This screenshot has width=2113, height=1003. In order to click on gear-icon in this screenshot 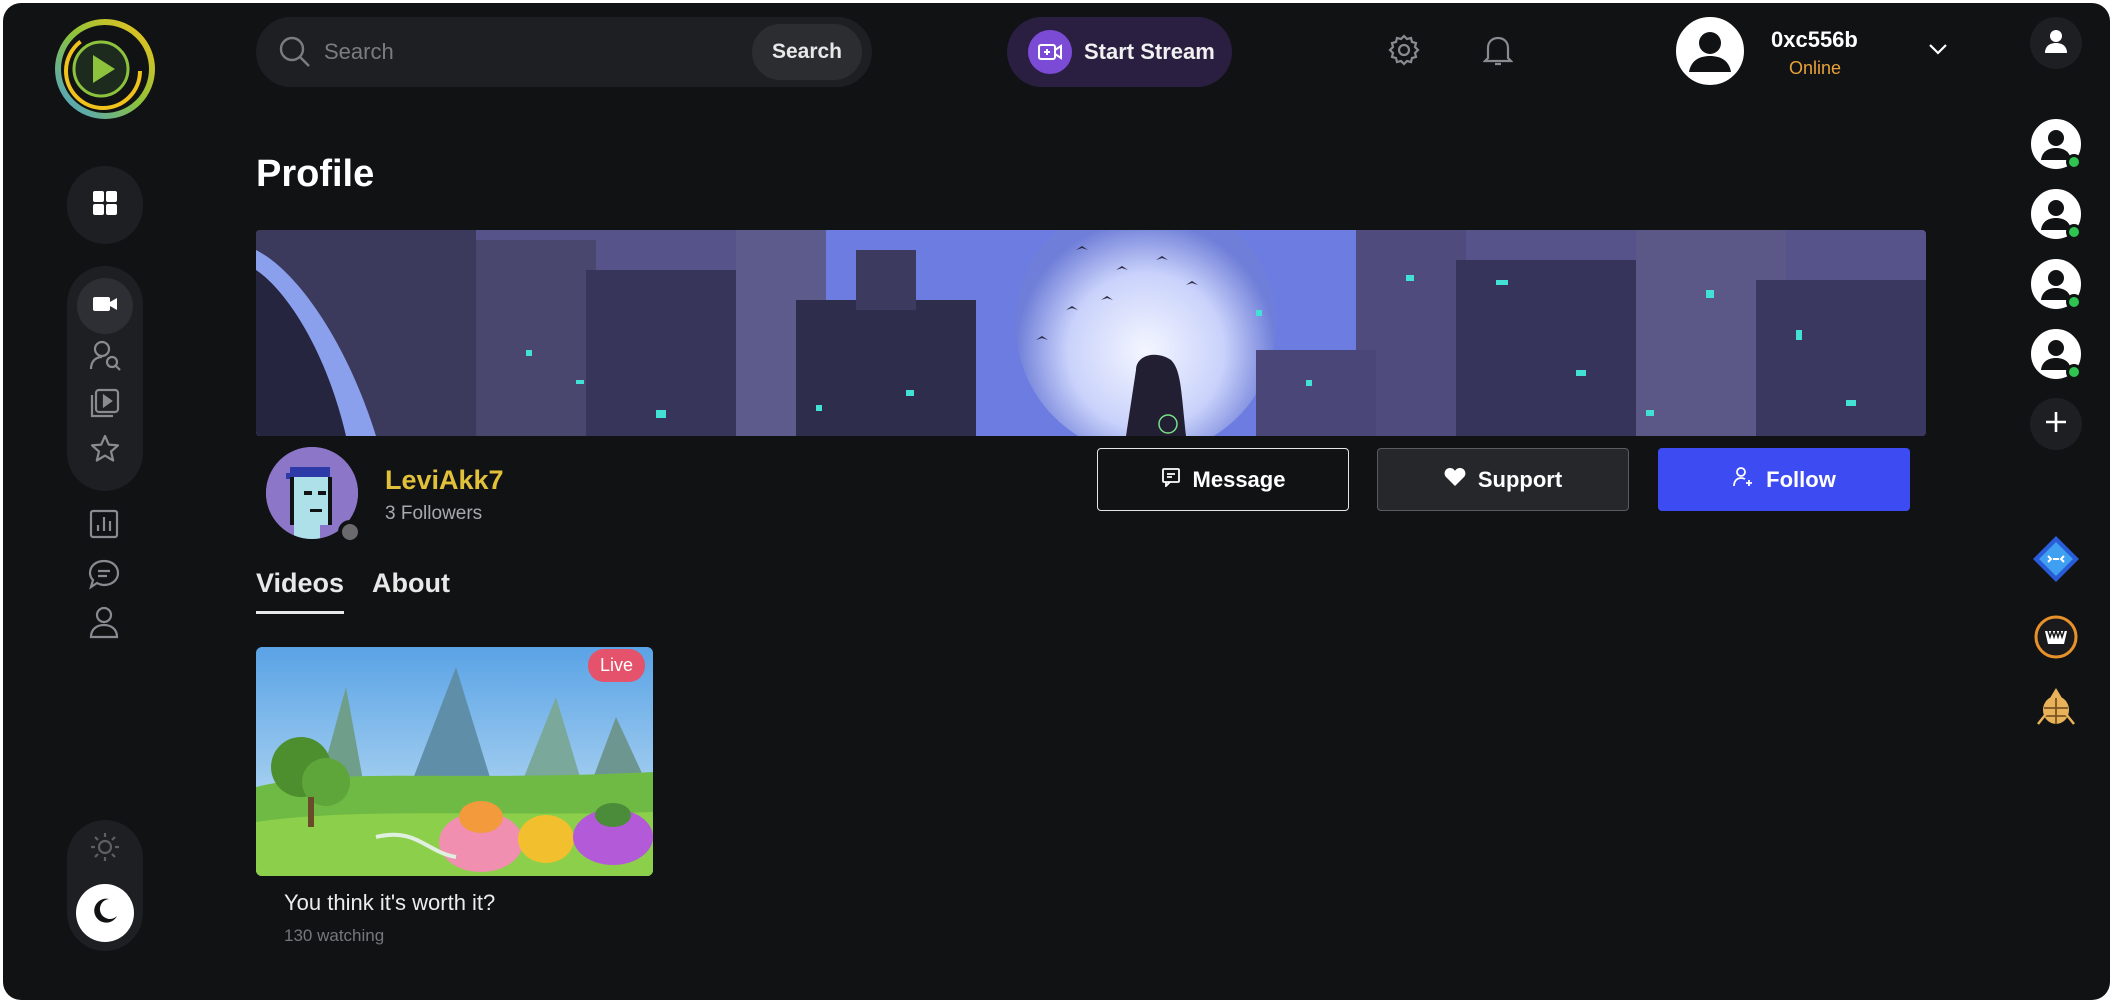, I will do `click(1404, 52)`.